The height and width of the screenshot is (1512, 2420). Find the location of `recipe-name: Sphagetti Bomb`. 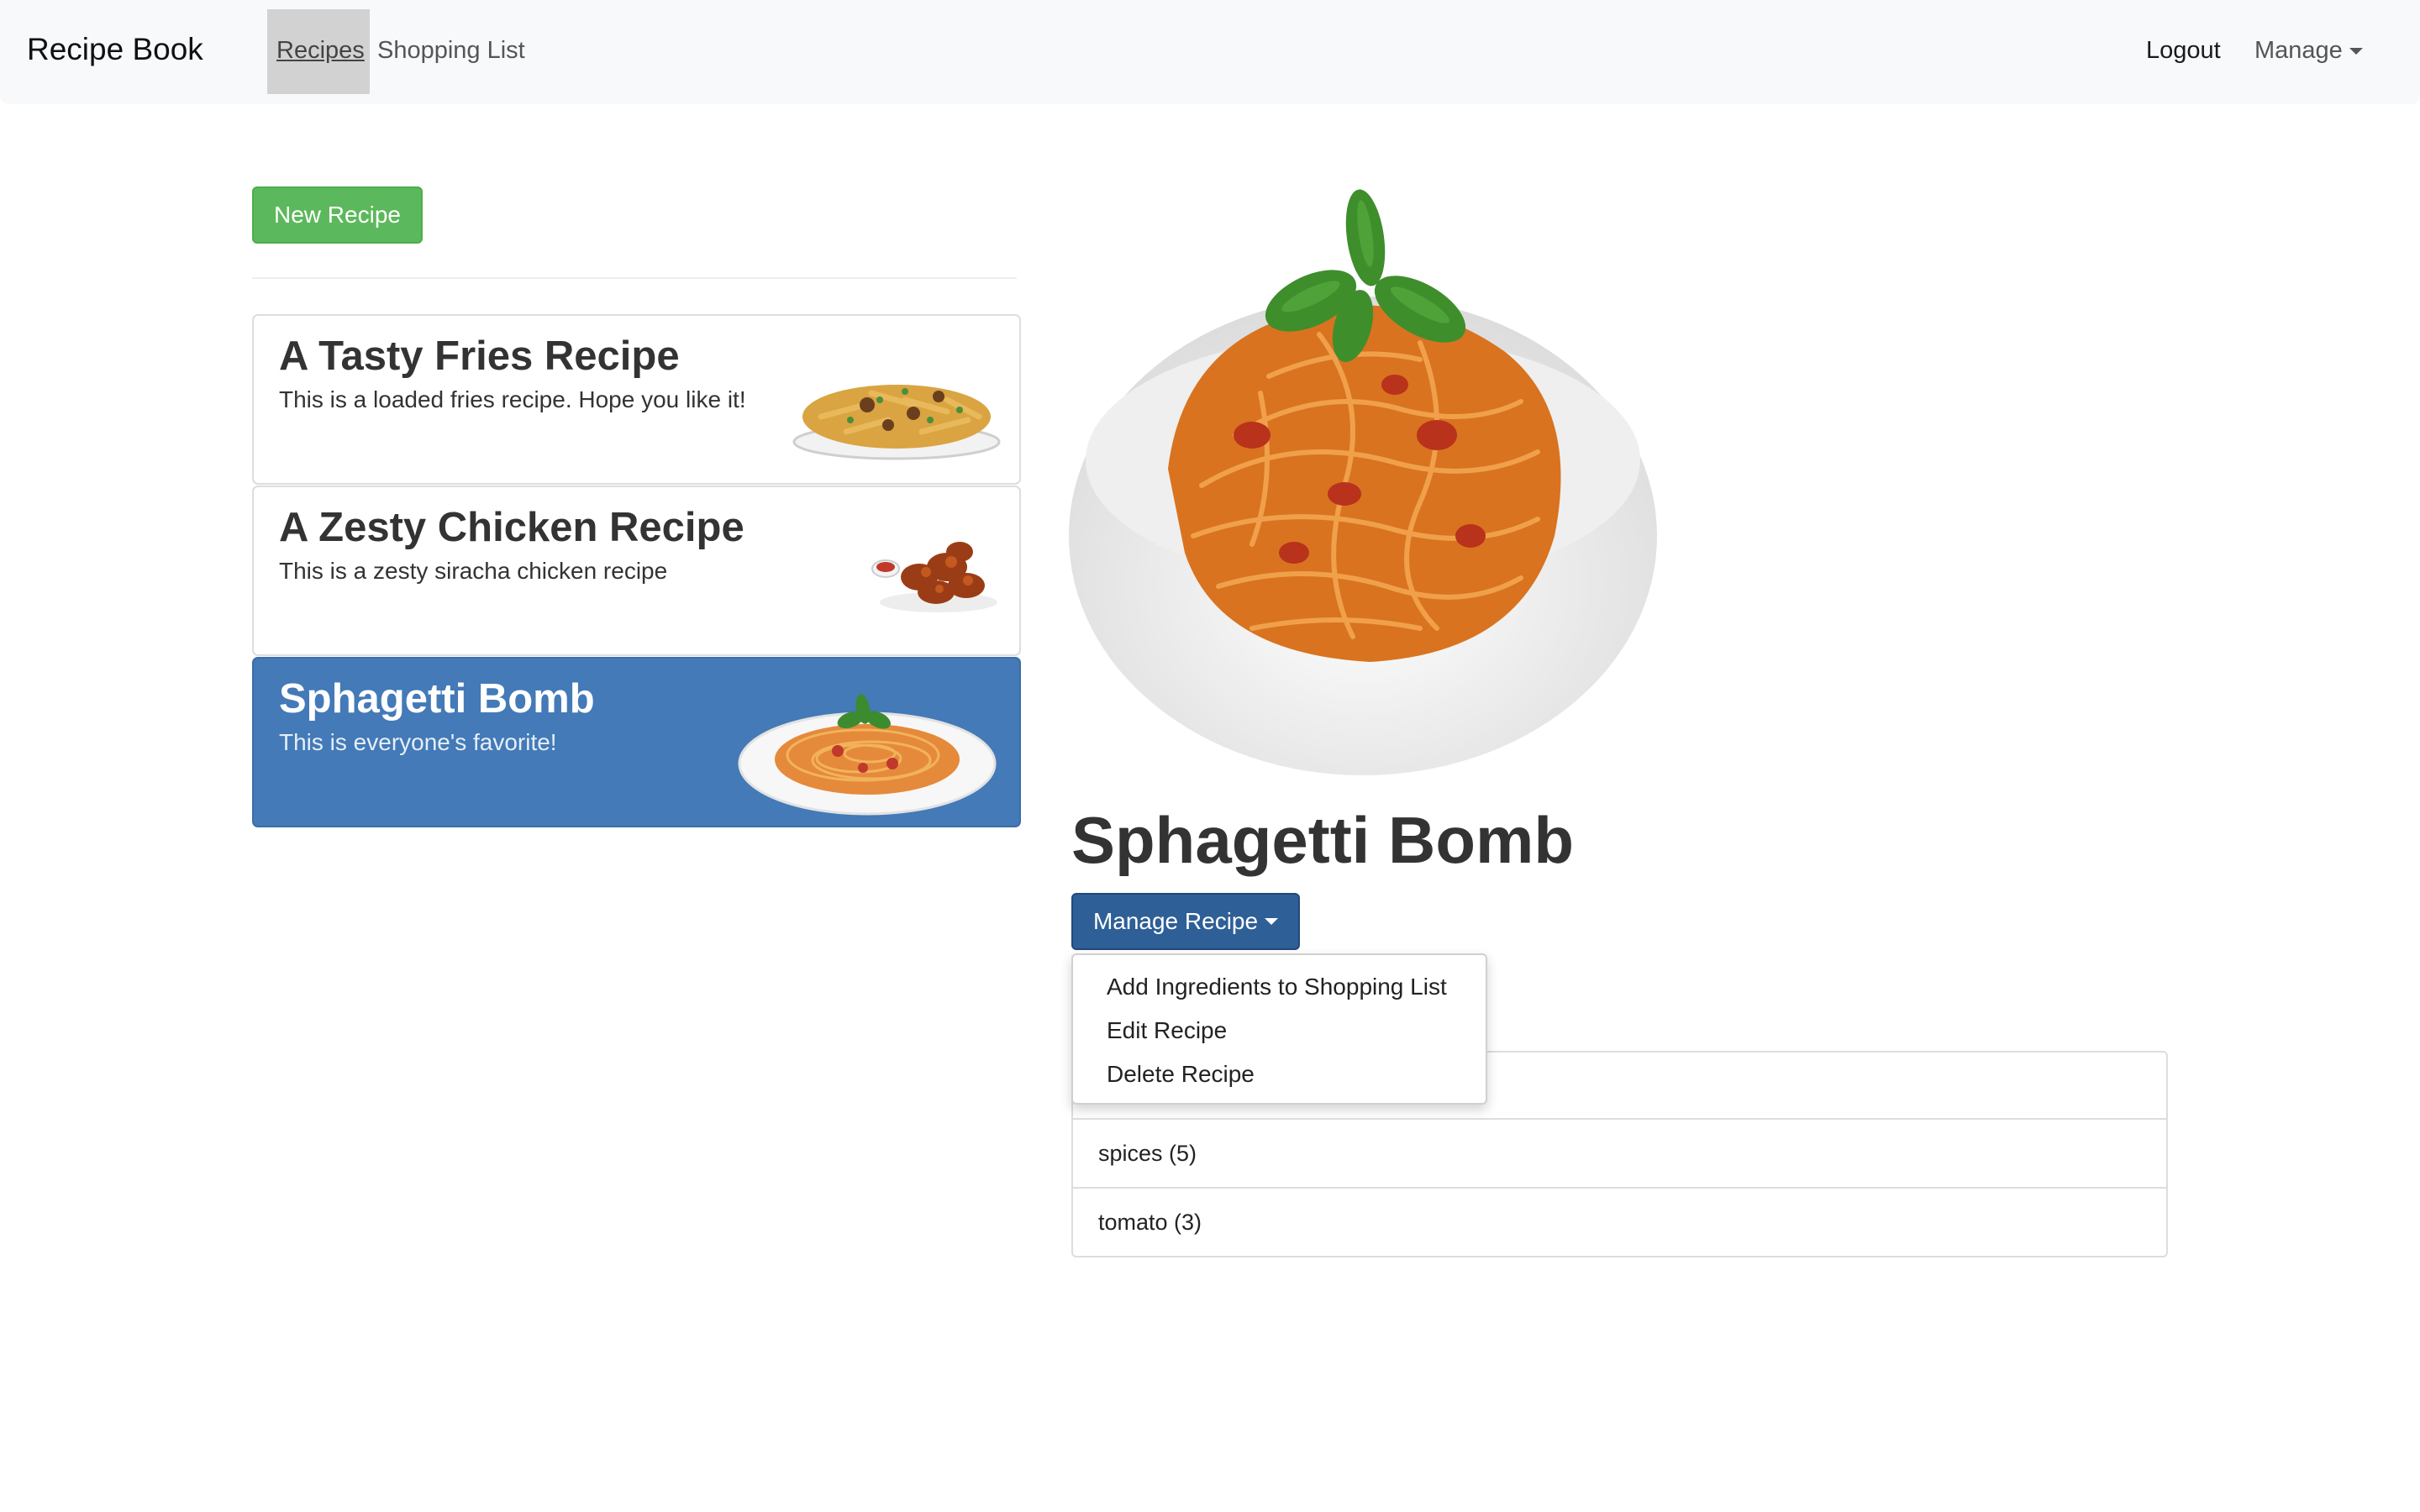

recipe-name: Sphagetti Bomb is located at coordinates (437, 699).